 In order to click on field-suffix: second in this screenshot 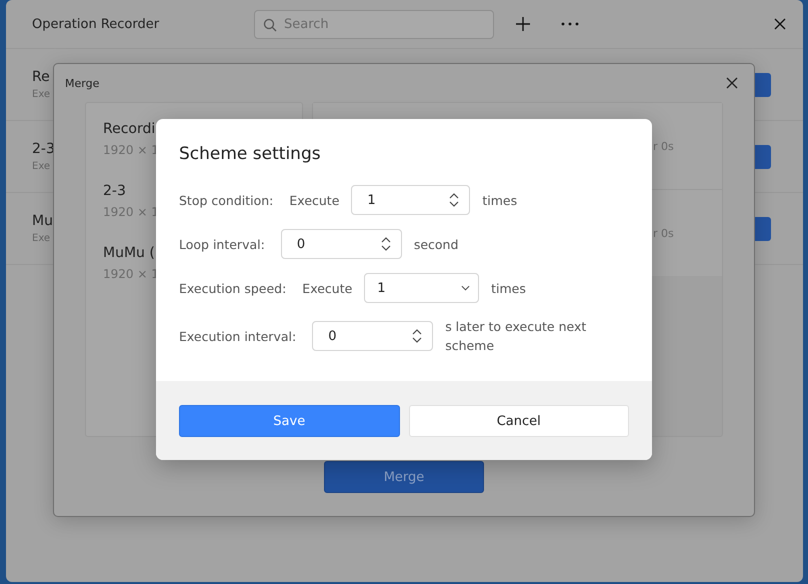, I will do `click(437, 245)`.